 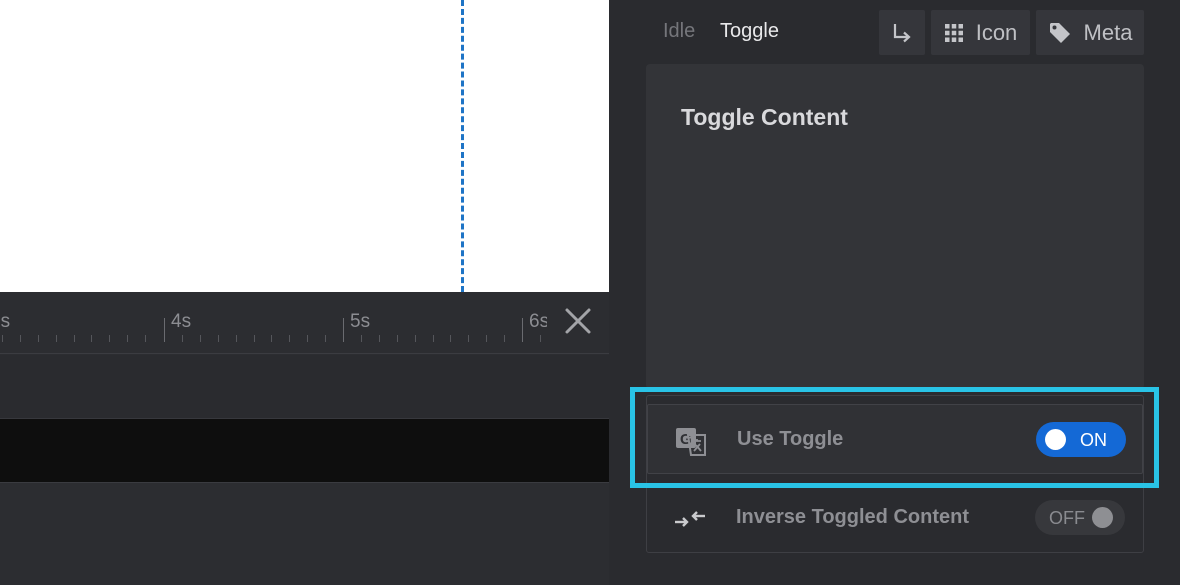 I want to click on meta-button-label: Meta, so click(x=1108, y=32).